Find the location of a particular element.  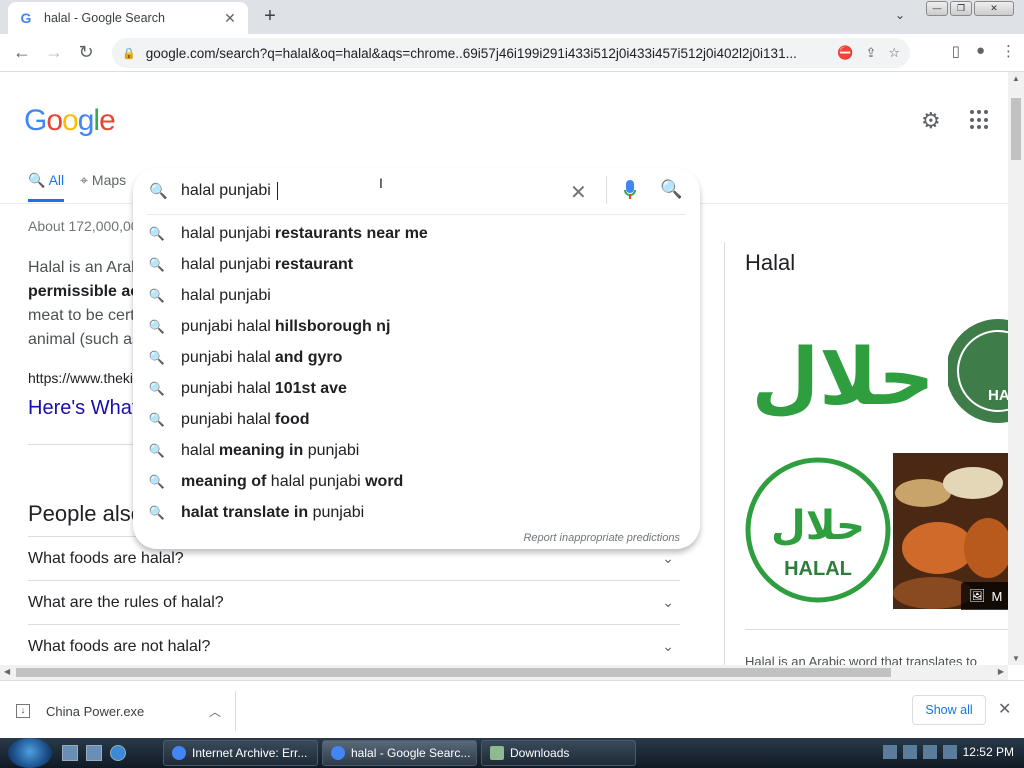

suggestion-bold-text: 101st ave is located at coordinates (310, 388).